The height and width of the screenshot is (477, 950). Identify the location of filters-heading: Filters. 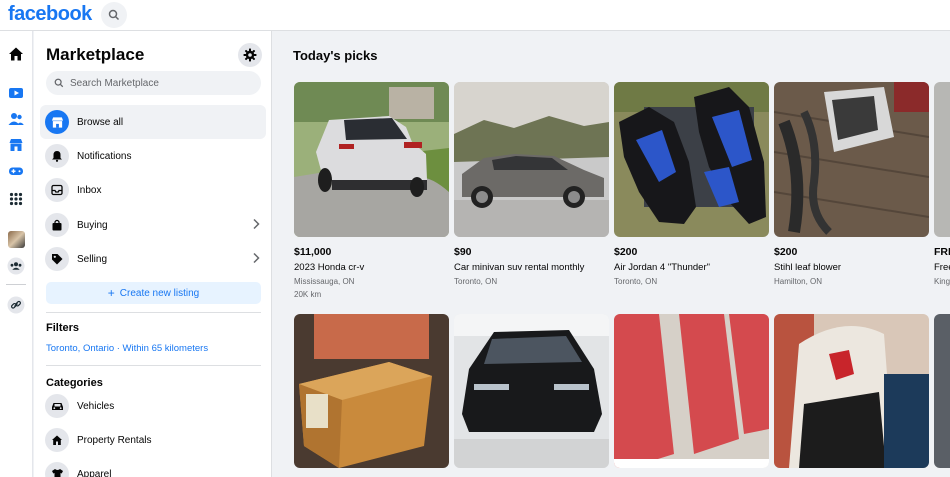
(63, 328).